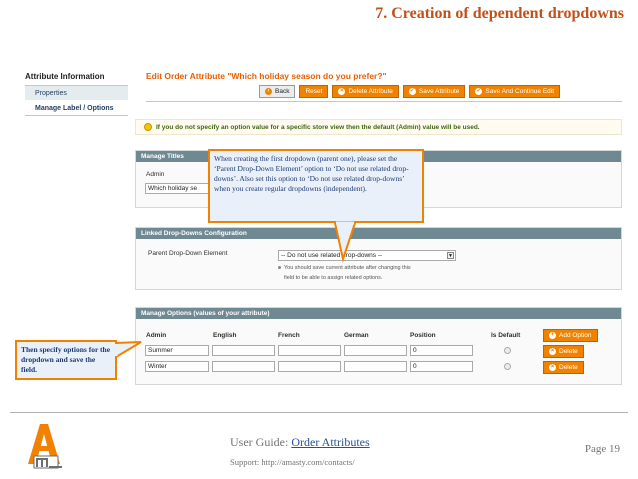 This screenshot has height=479, width=638. I want to click on footer-guide: User Guide: Order Attributes, so click(300, 442).